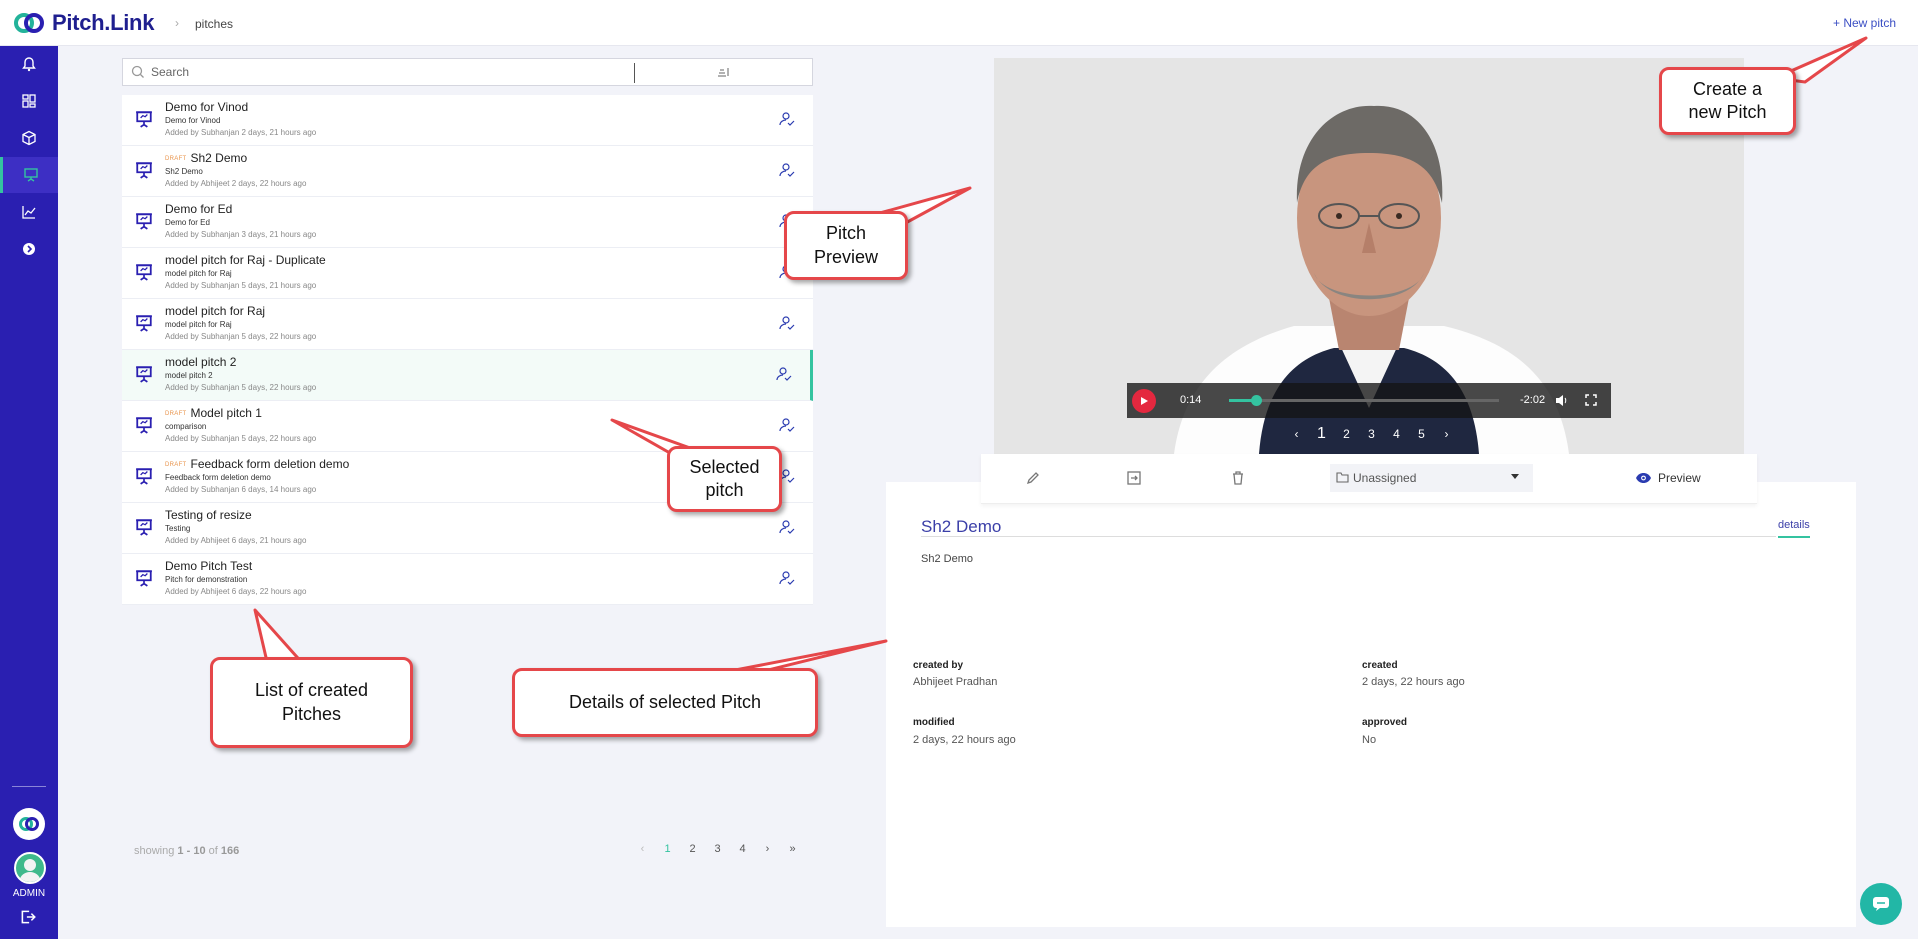 This screenshot has width=1918, height=939. What do you see at coordinates (665, 702) in the screenshot?
I see `callout-pitch-details: Details of selected Pitch` at bounding box center [665, 702].